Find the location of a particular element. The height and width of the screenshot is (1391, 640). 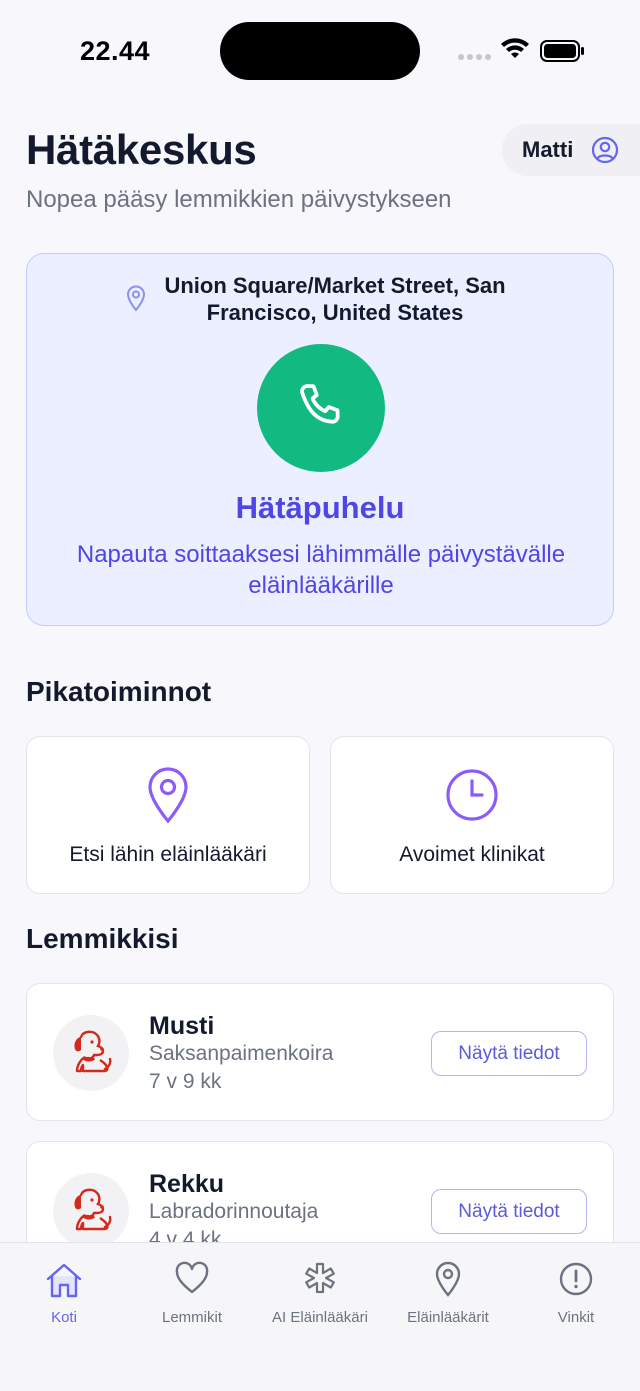

home-icon is located at coordinates (64, 1280).